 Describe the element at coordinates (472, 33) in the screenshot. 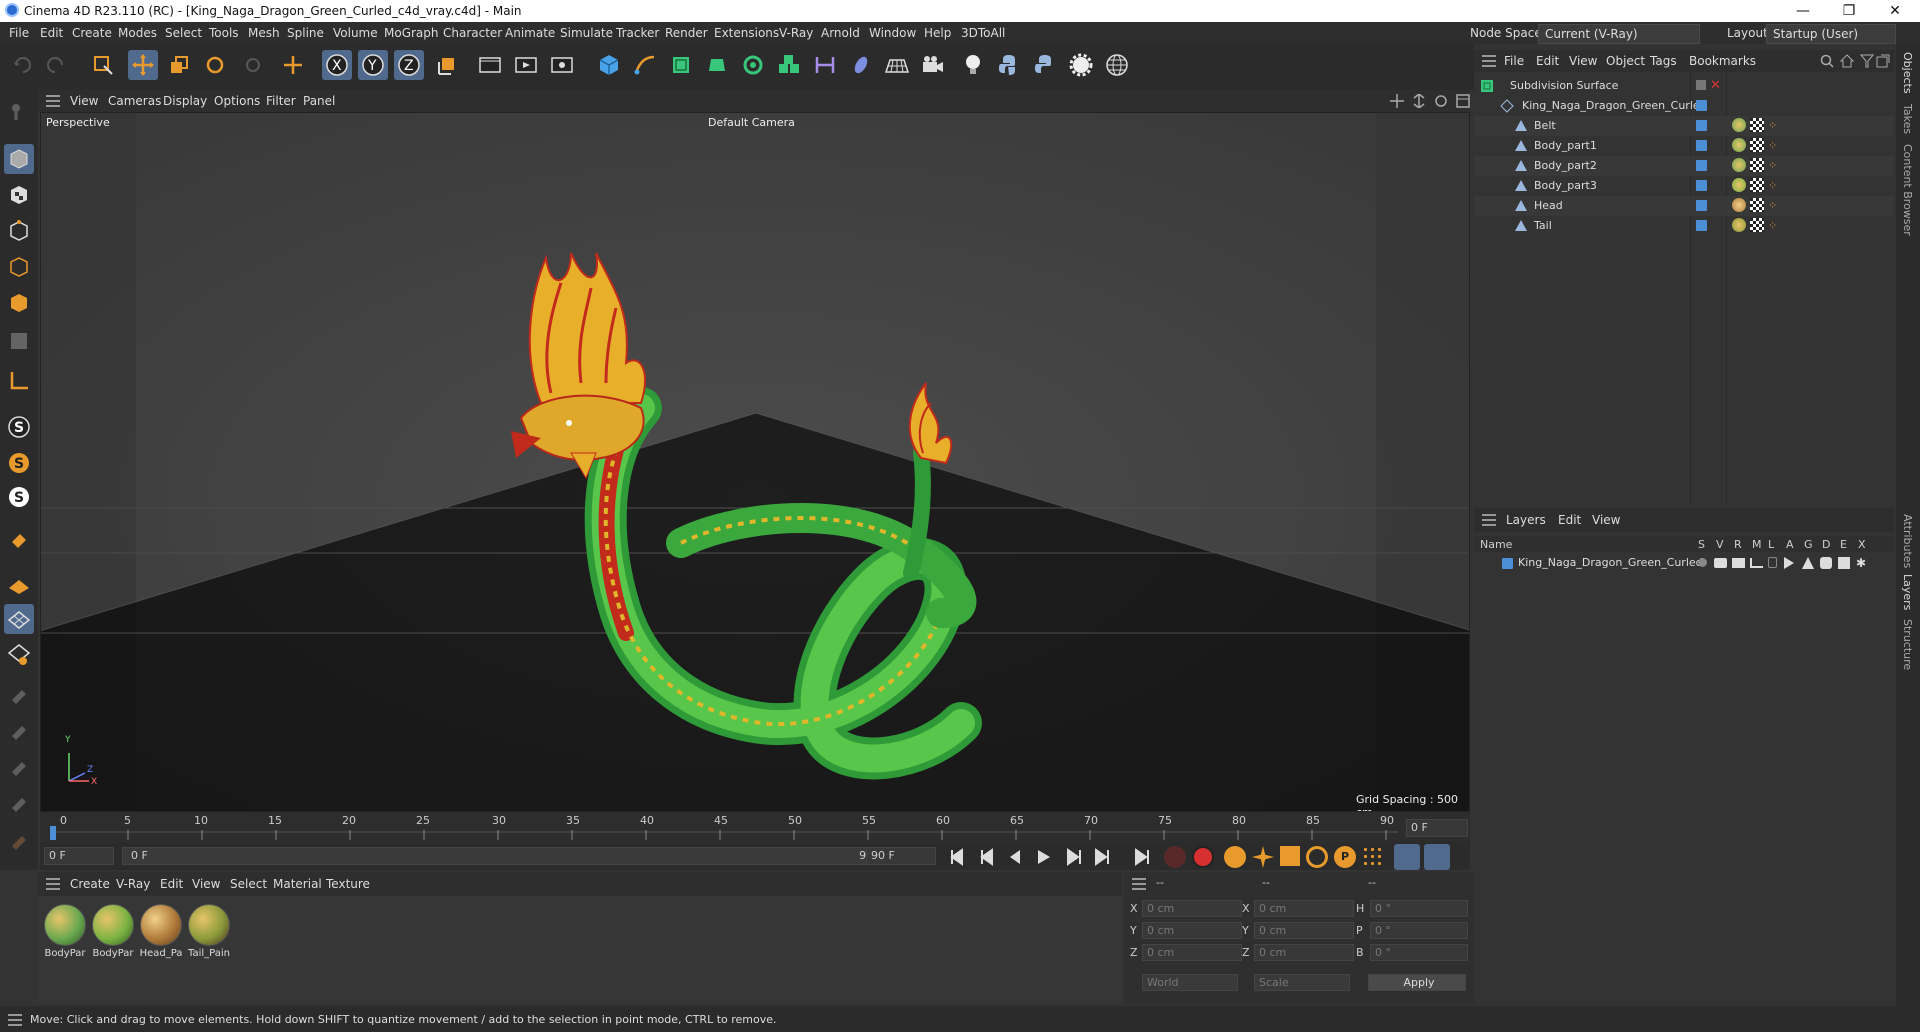

I see `menu-character: Character` at that location.